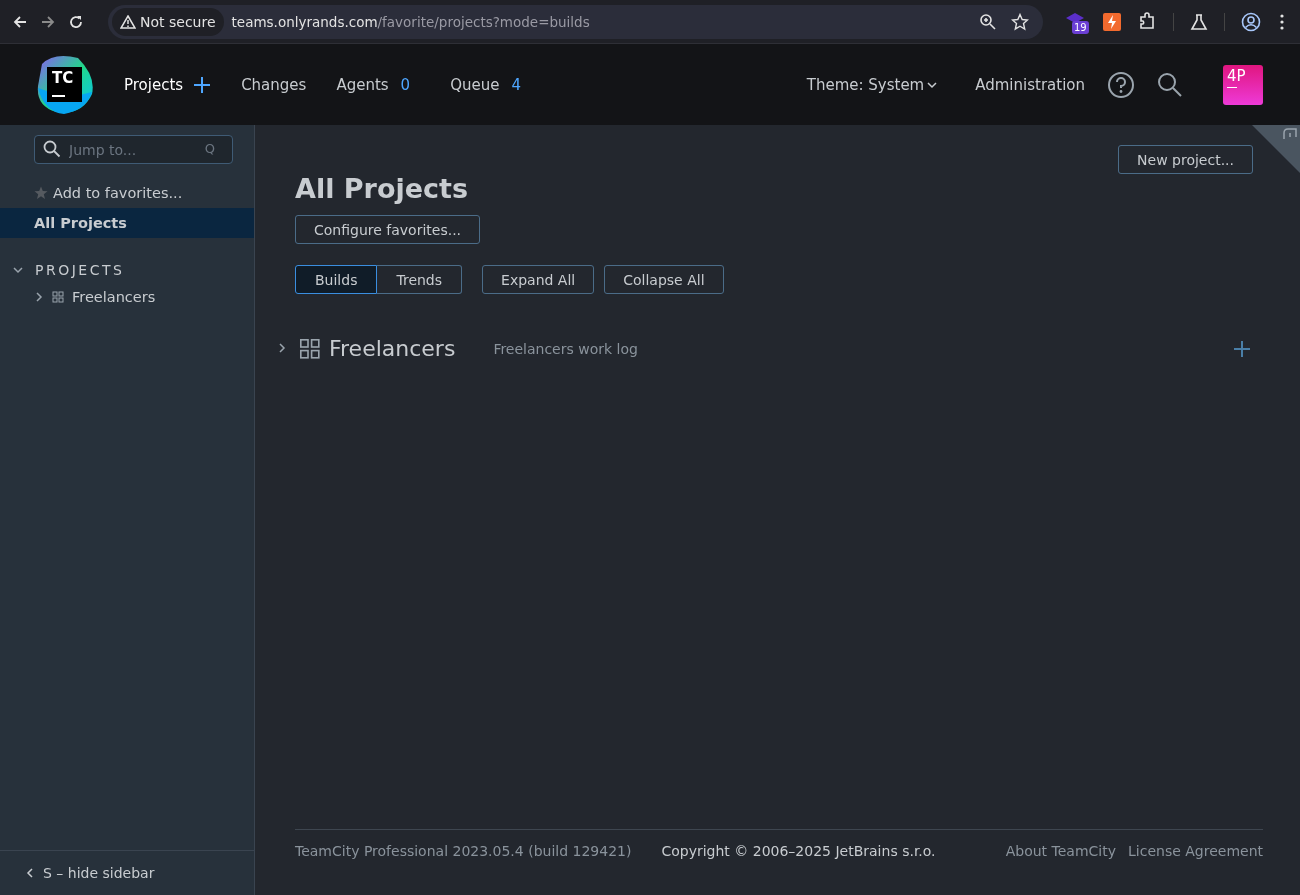 This screenshot has width=1300, height=895. What do you see at coordinates (463, 851) in the screenshot?
I see `version-text: TeamCity Professional 2023.05.4 (build 129421)` at bounding box center [463, 851].